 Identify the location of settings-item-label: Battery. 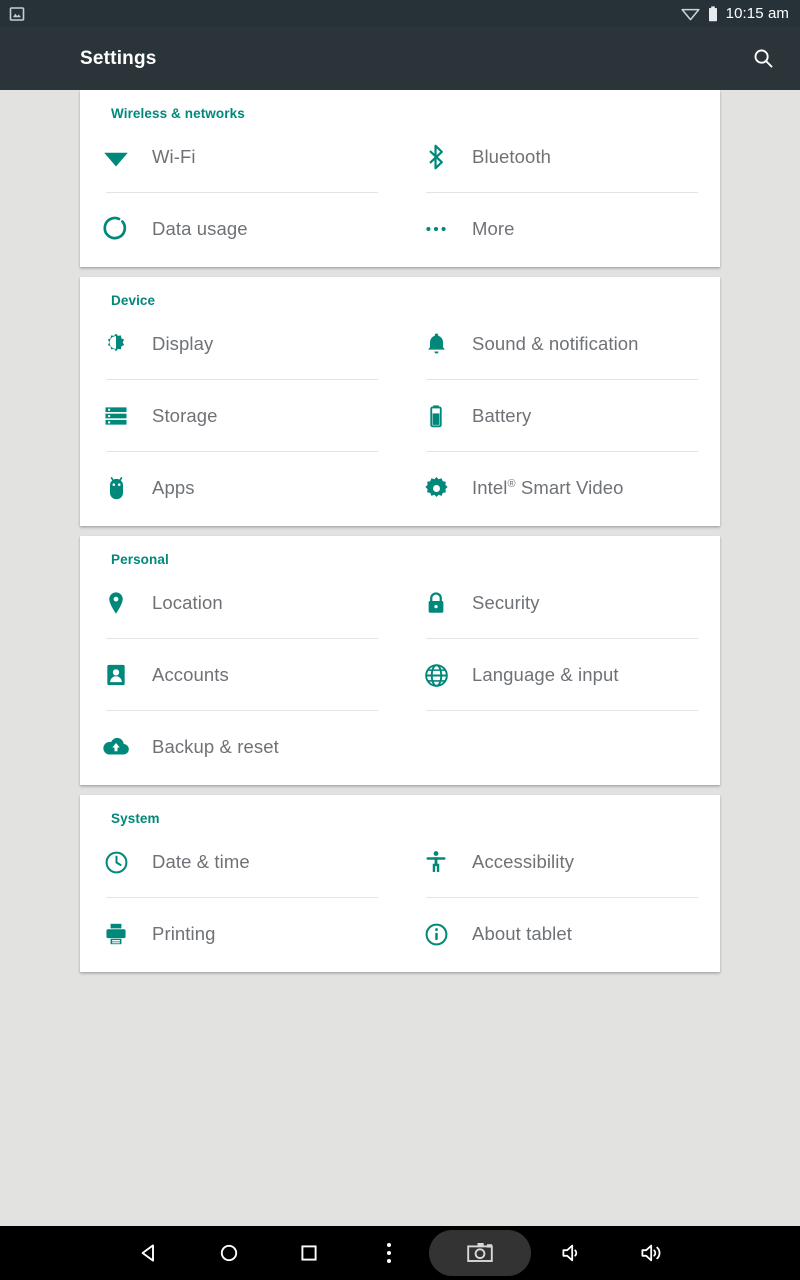
(502, 415).